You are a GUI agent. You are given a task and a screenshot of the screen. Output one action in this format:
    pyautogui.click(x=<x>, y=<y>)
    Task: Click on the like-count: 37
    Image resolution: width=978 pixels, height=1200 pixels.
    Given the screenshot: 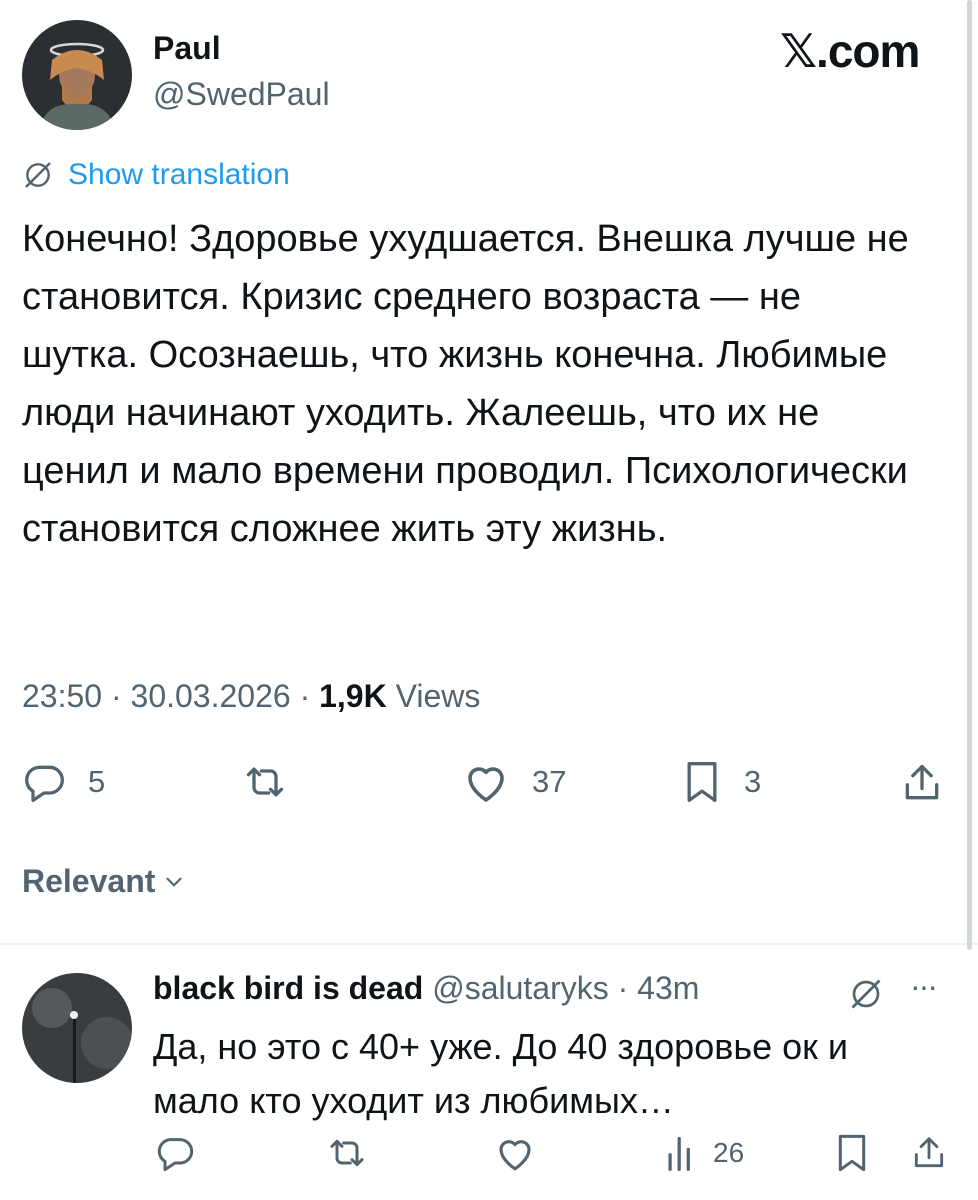 What is the action you would take?
    pyautogui.click(x=549, y=781)
    